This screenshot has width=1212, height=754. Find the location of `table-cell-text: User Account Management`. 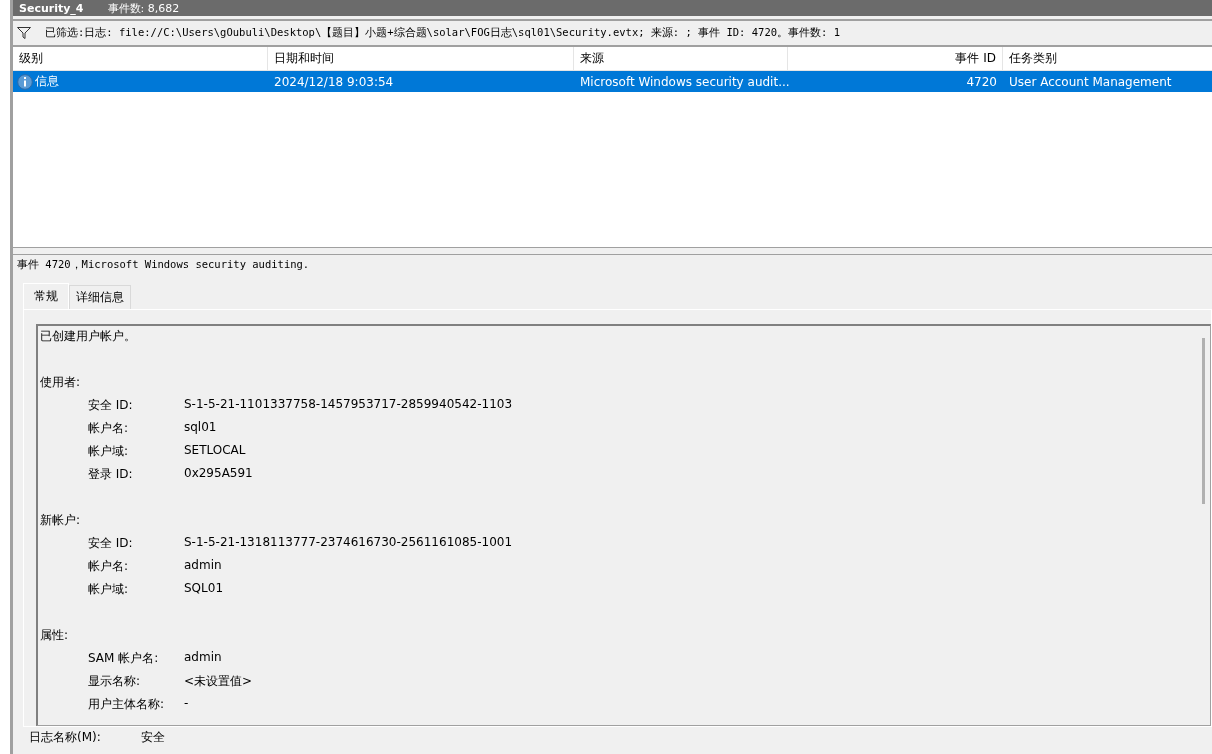

table-cell-text: User Account Management is located at coordinates (1090, 82).